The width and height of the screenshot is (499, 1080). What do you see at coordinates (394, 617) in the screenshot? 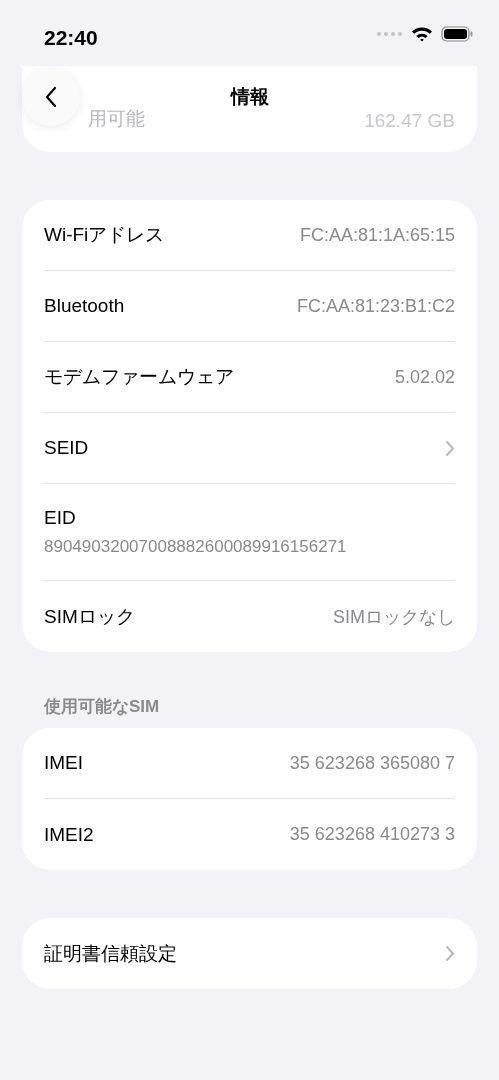
I see `row-value: SIMロックなし` at bounding box center [394, 617].